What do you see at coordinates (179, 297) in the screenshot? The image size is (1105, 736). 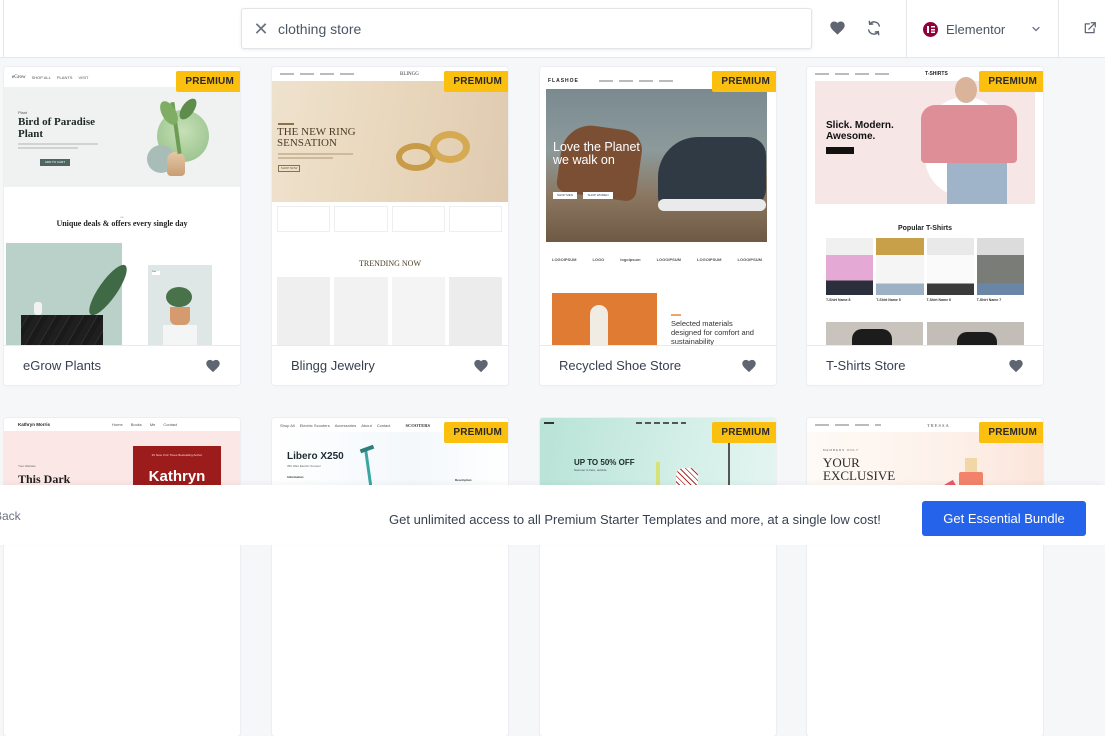 I see `plant-leaves` at bounding box center [179, 297].